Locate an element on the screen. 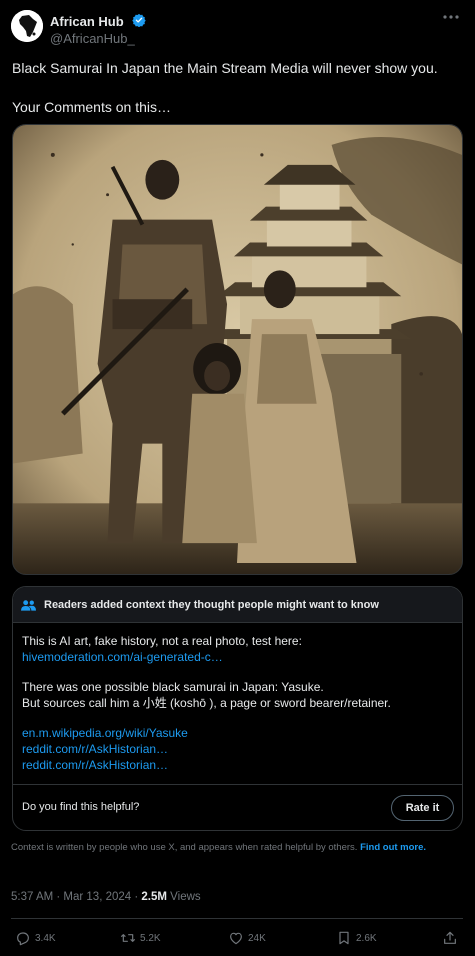  reply-icon is located at coordinates (23, 939).